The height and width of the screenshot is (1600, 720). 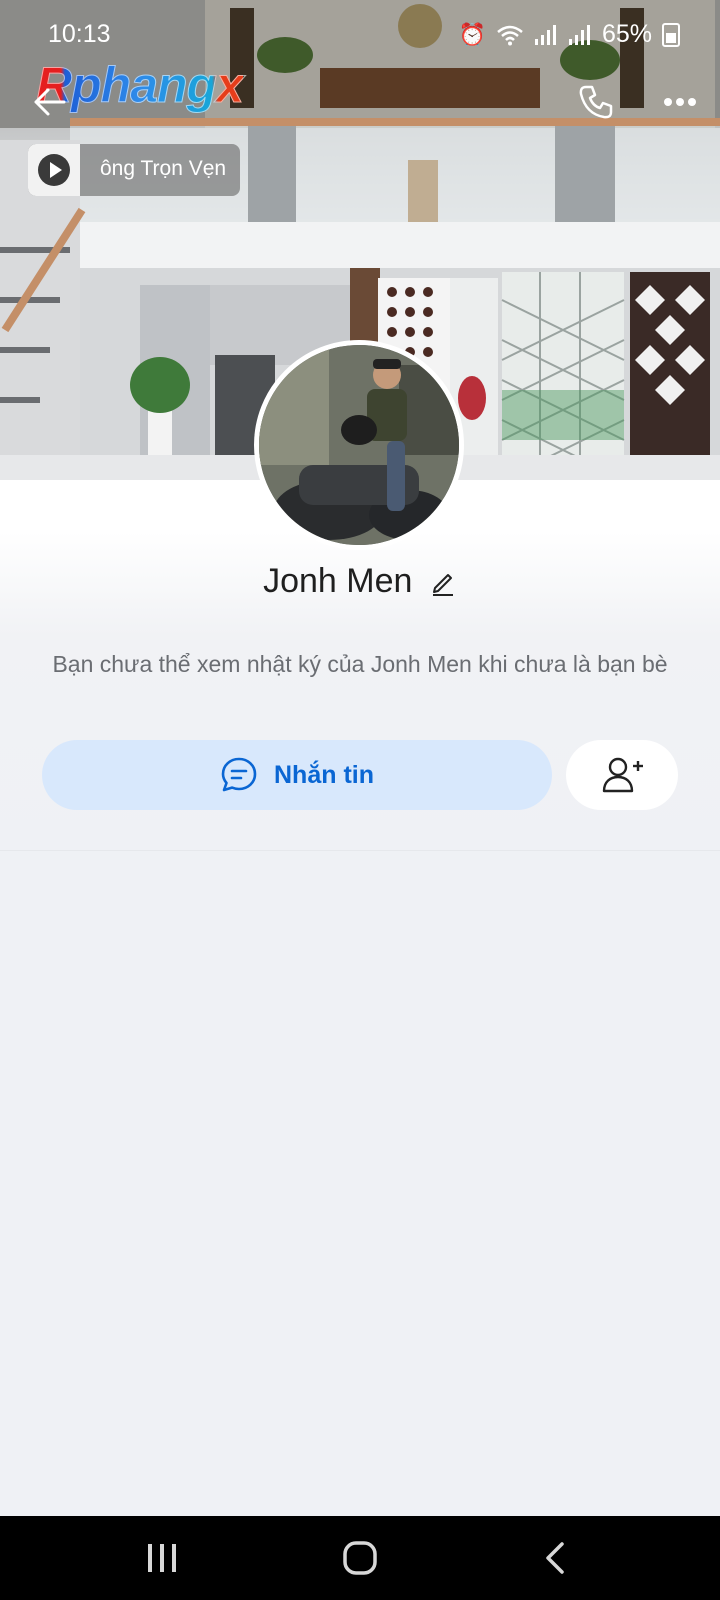 I want to click on battery-icon, so click(x=671, y=34).